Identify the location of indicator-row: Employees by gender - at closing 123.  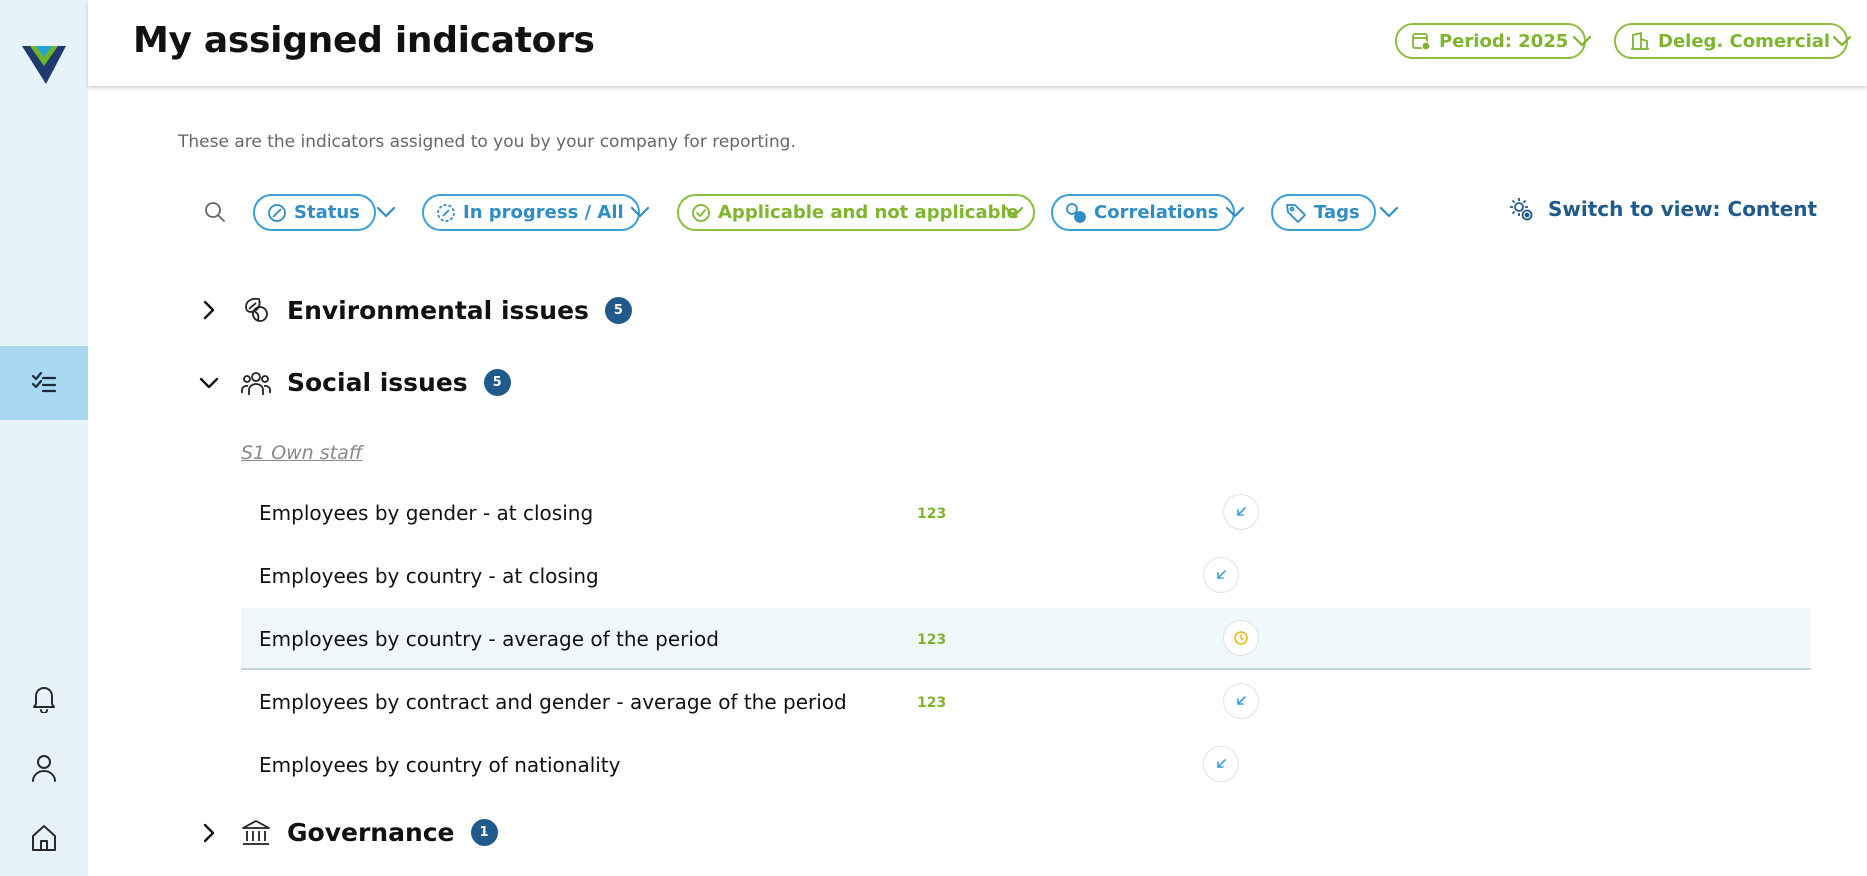
(1026, 513).